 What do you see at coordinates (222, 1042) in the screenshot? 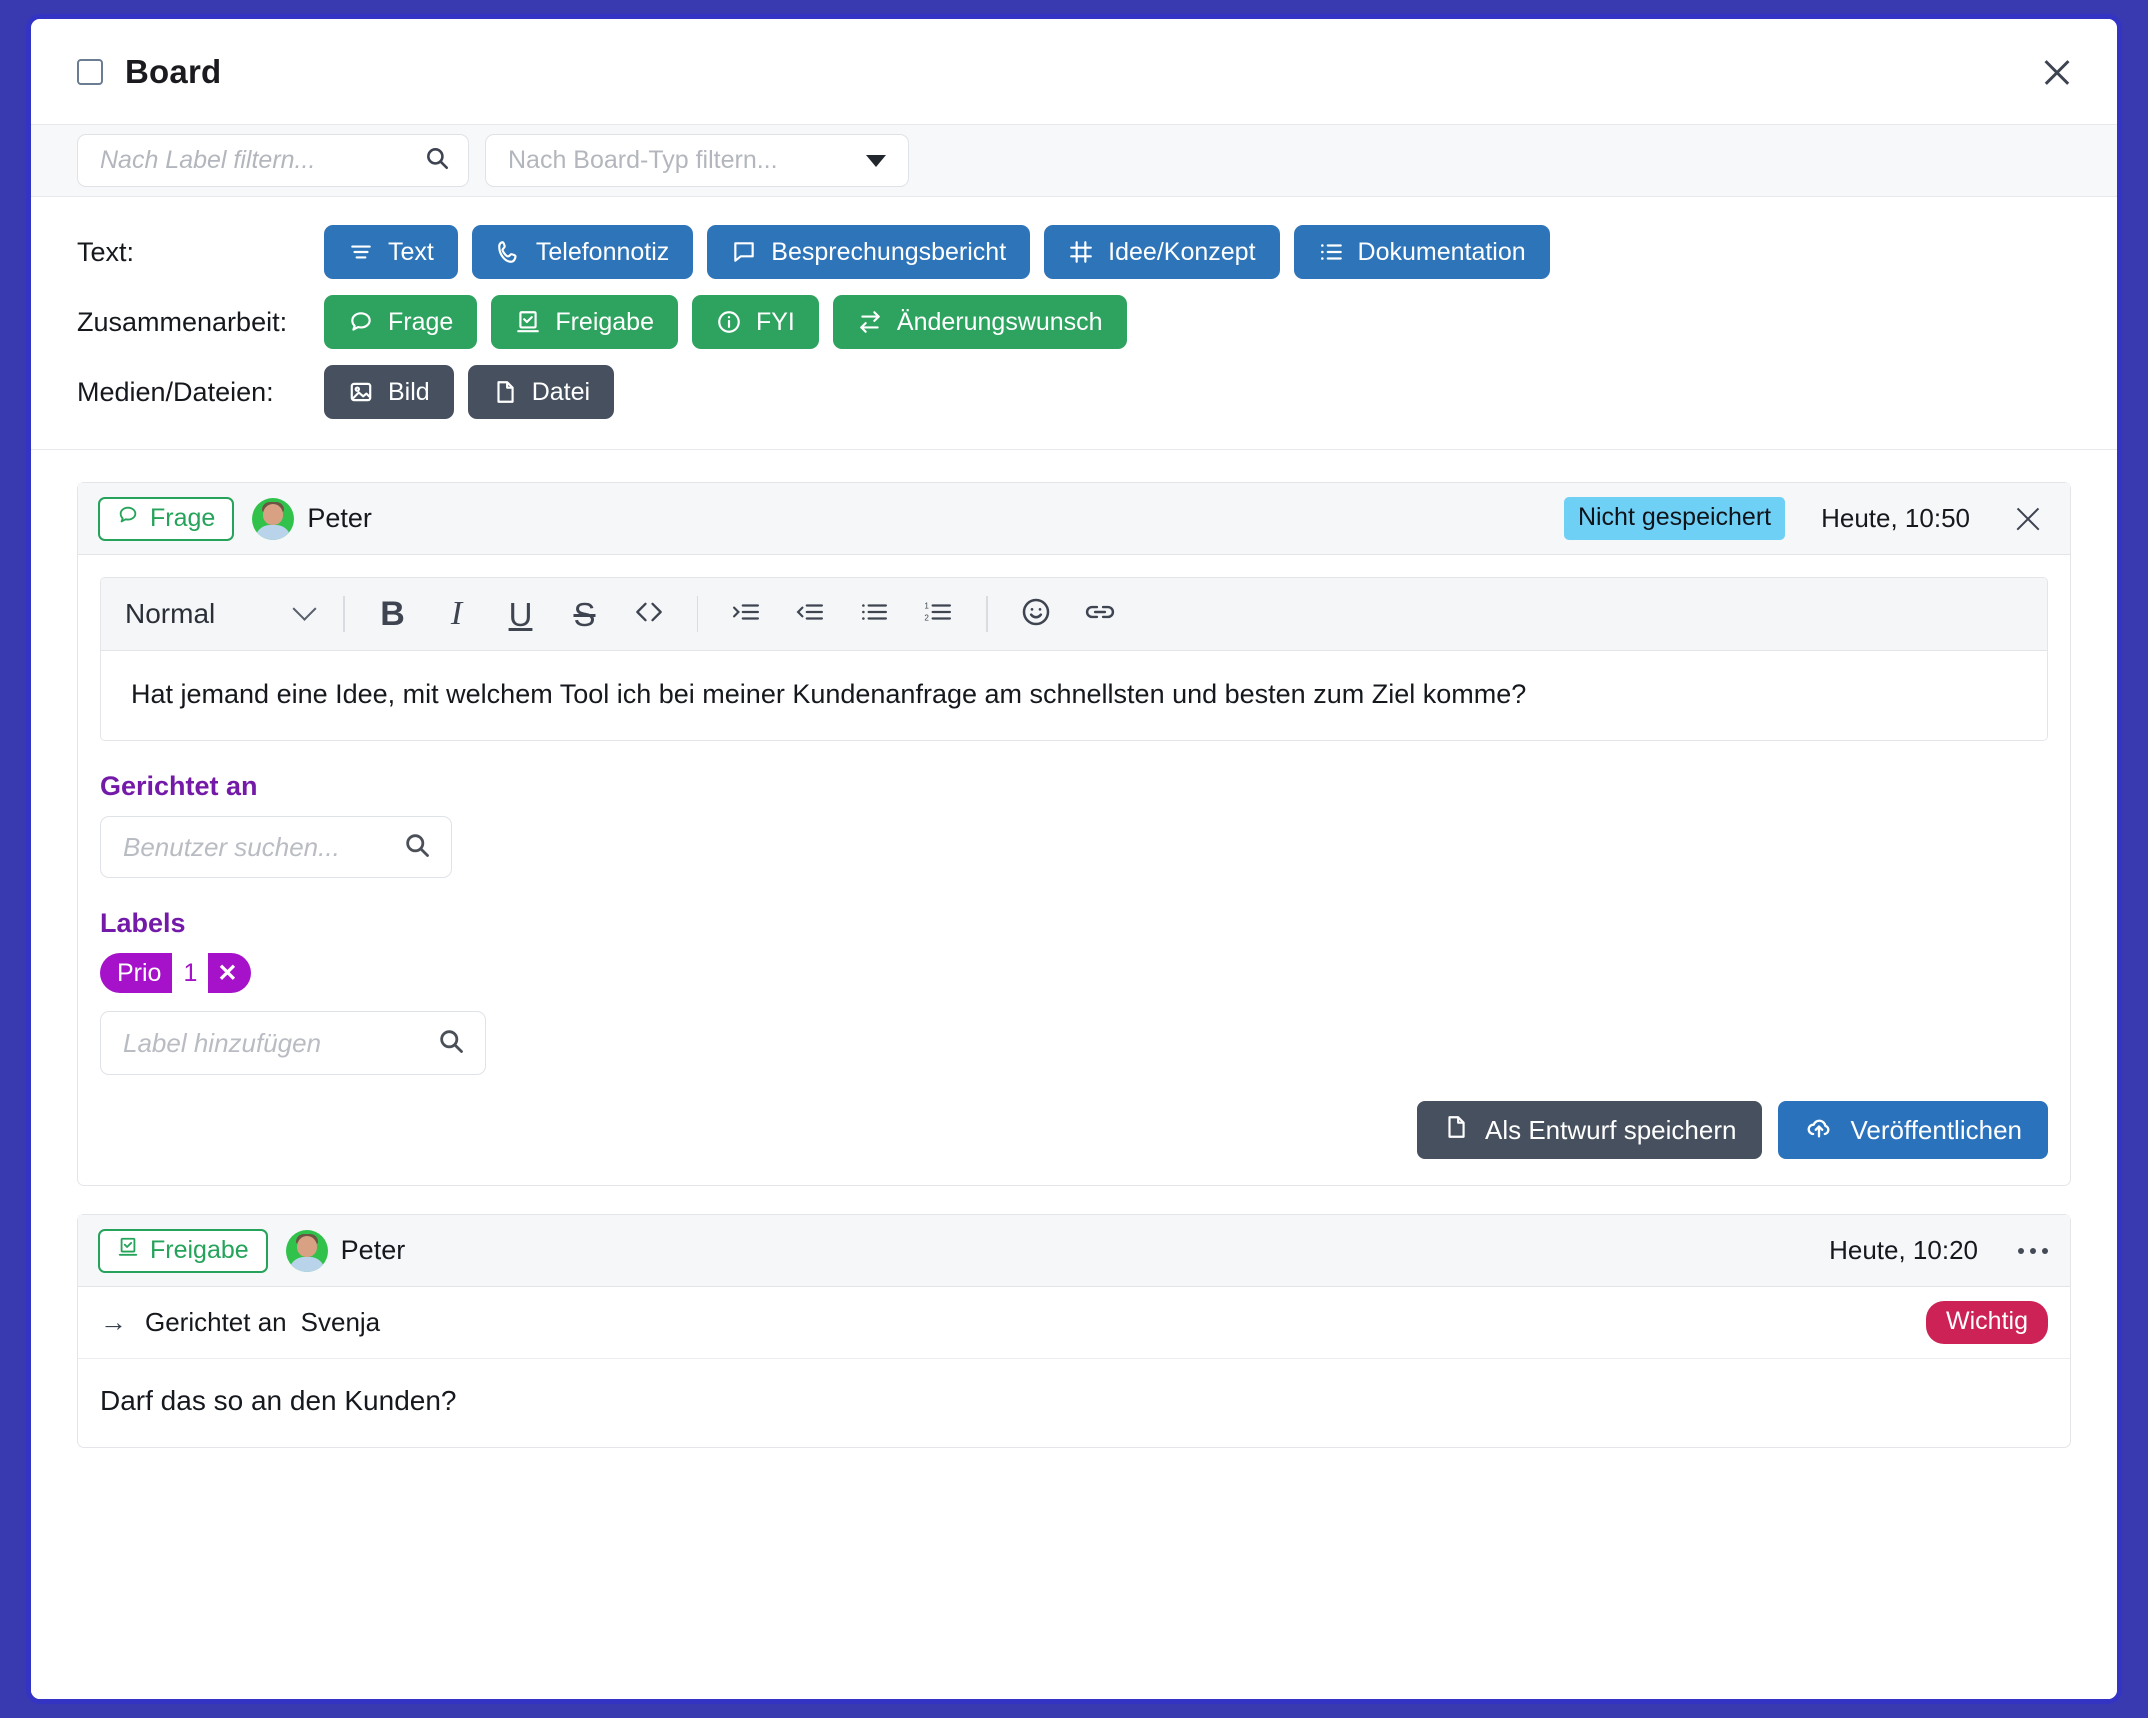
I see `add-label-placeholder: Label hinzufügen` at bounding box center [222, 1042].